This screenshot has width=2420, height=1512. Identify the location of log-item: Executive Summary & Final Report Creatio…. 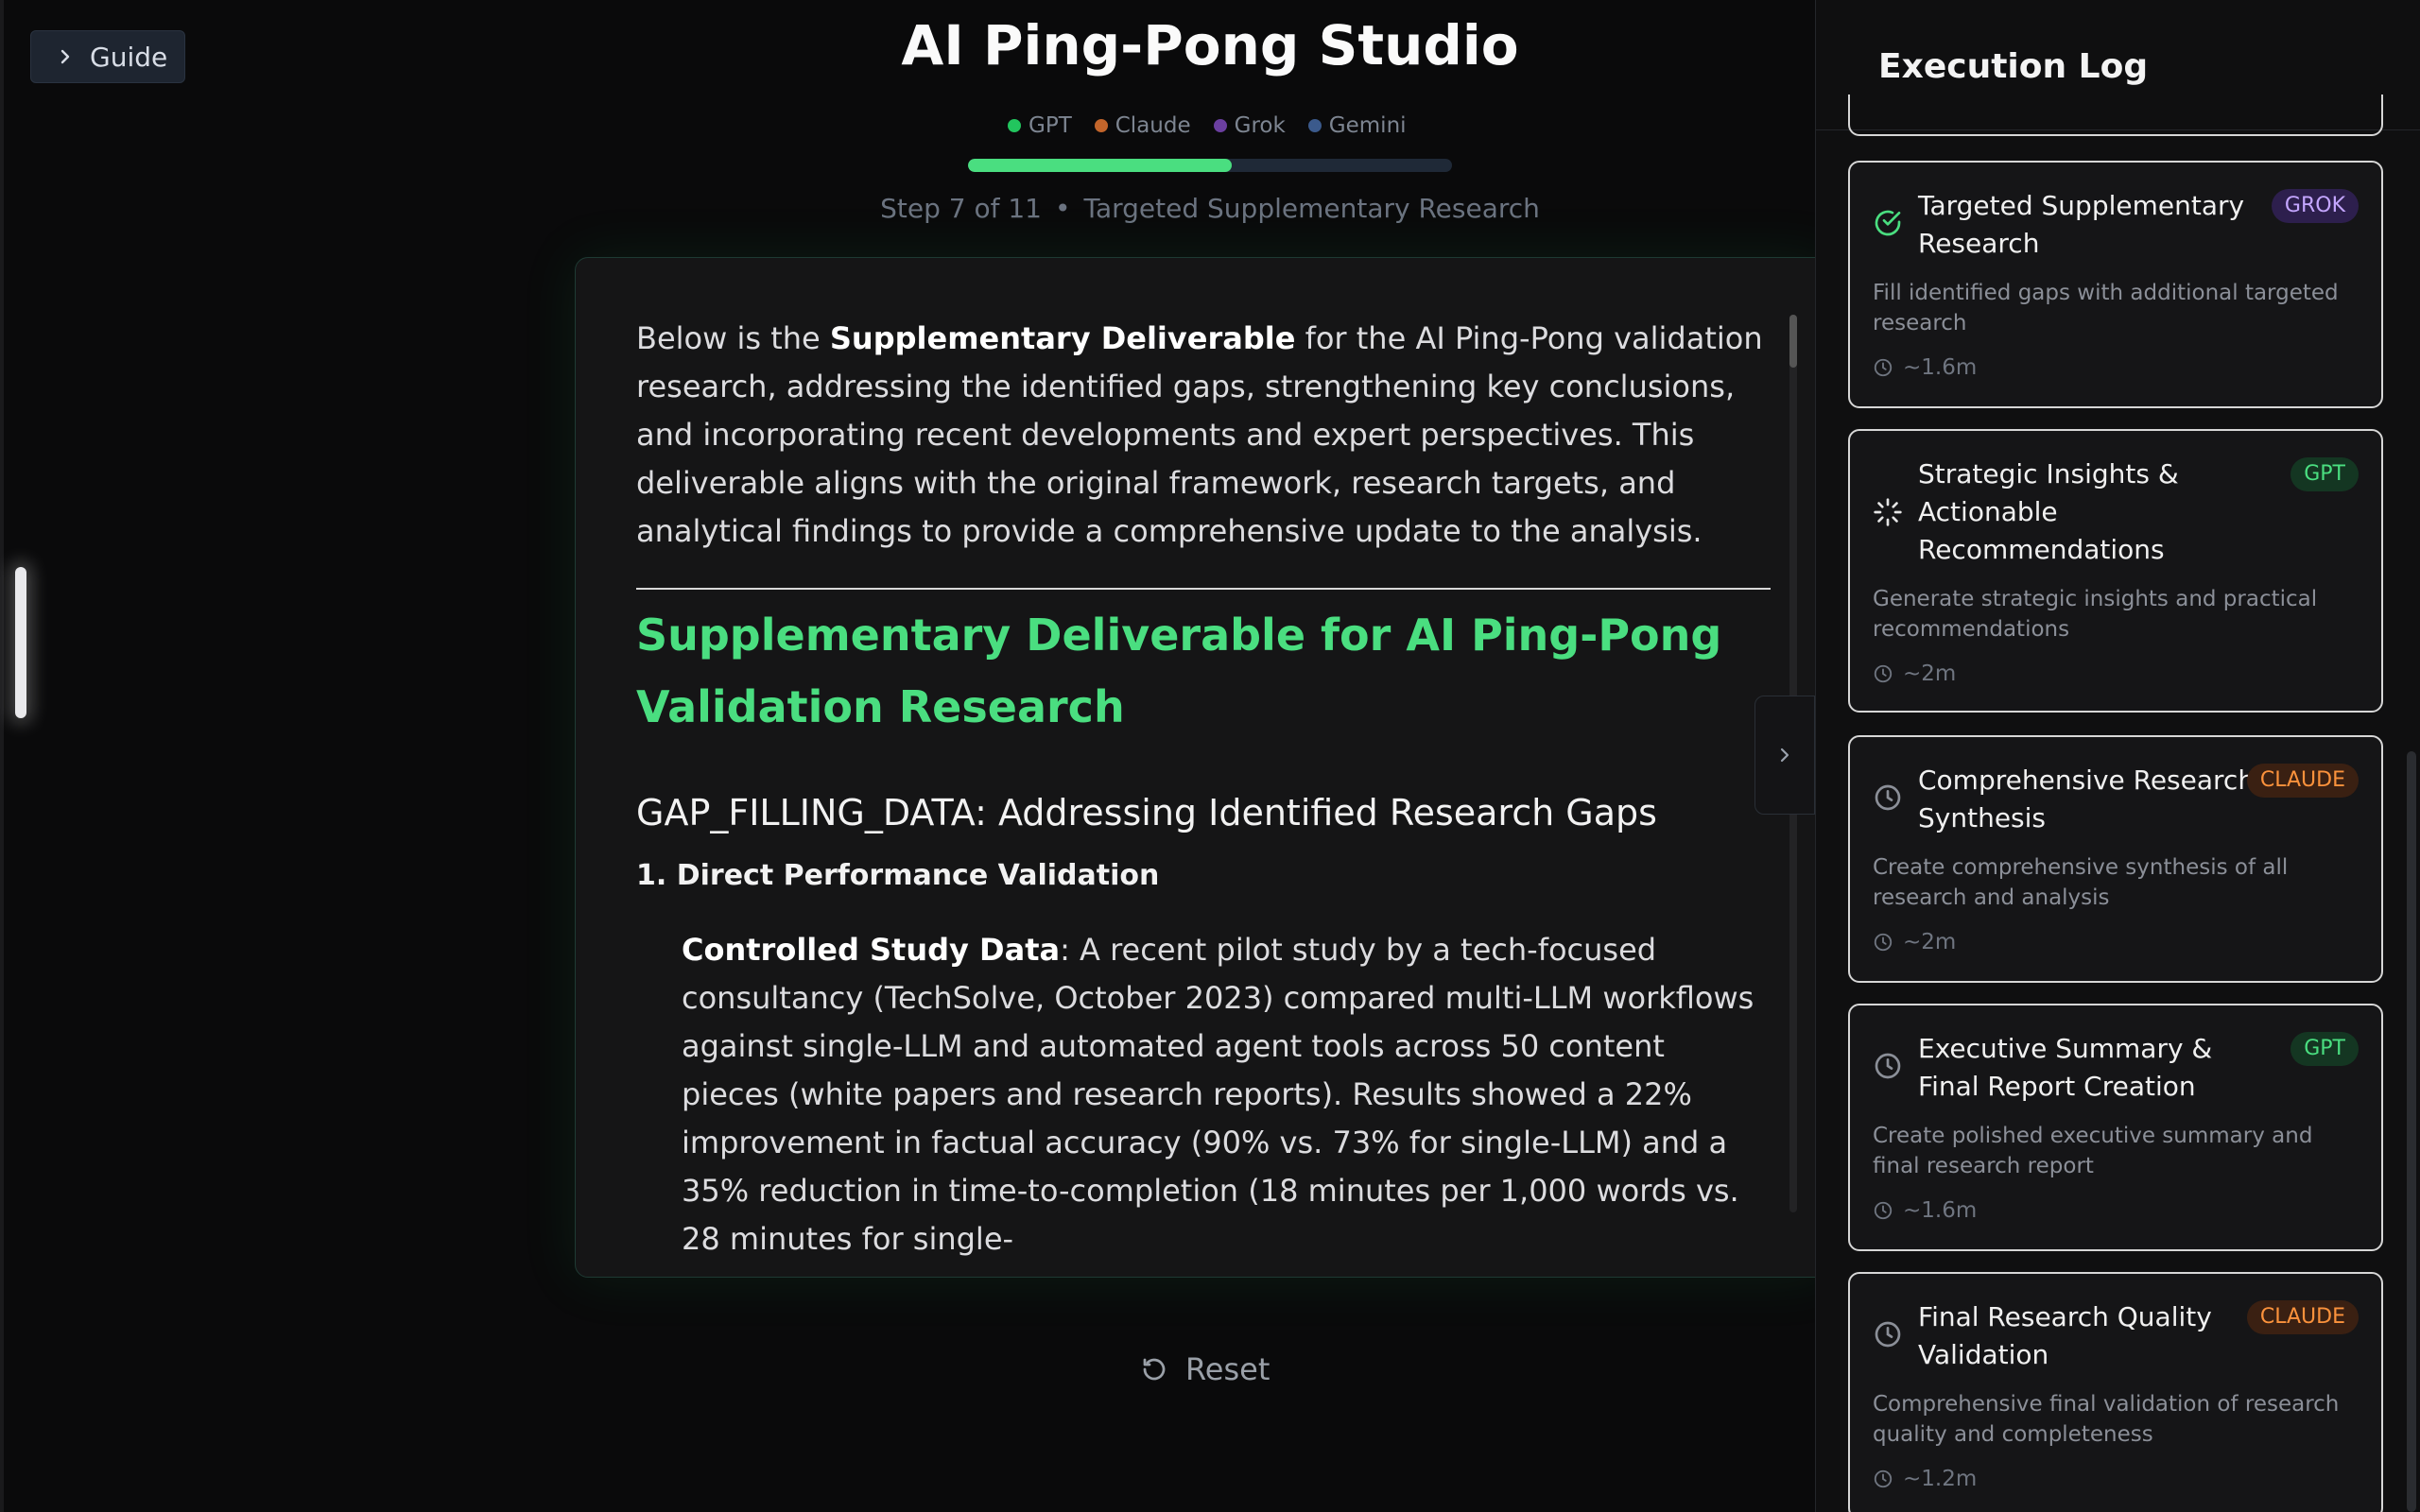
(2115, 1127).